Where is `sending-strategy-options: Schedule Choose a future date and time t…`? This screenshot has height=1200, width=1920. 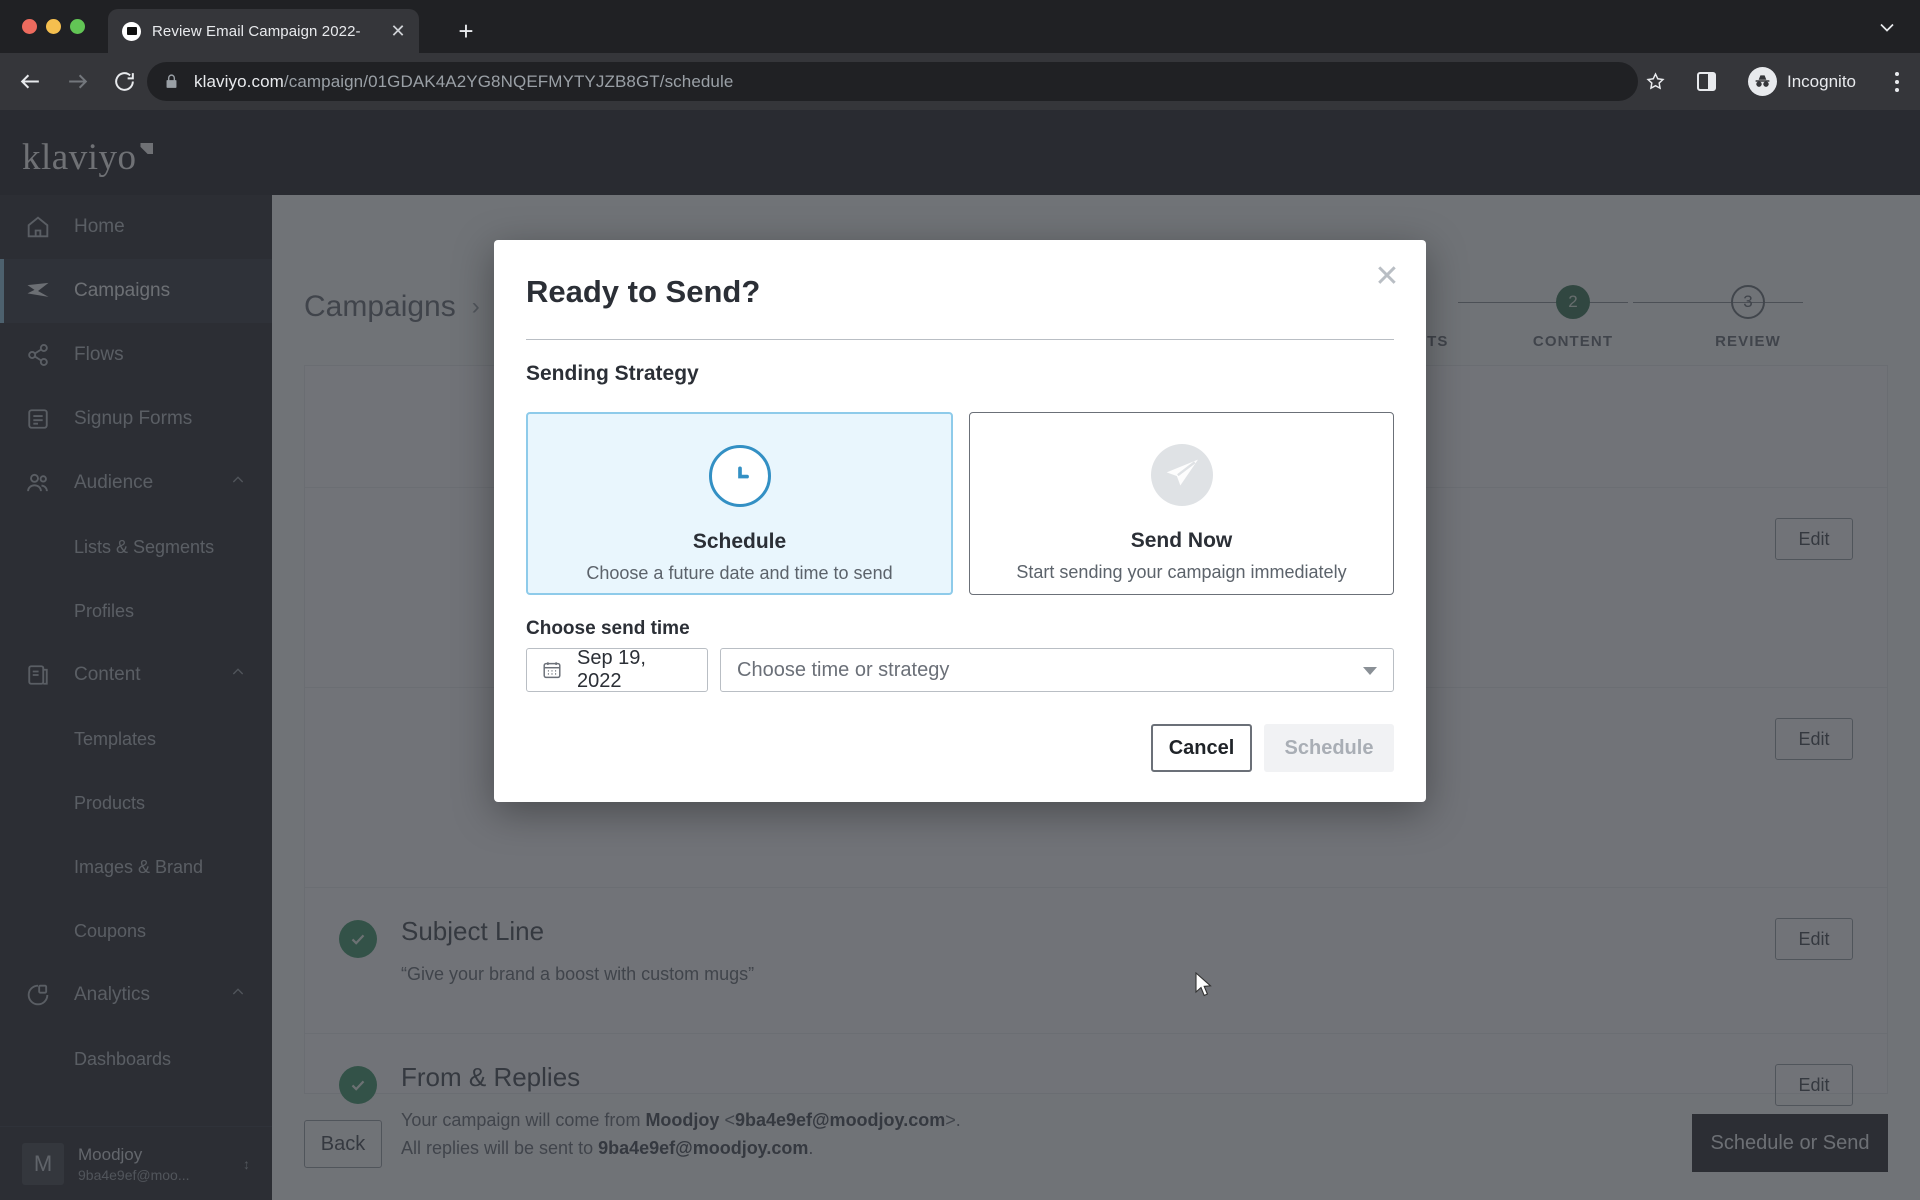
sending-strategy-options: Schedule Choose a future date and time t… is located at coordinates (960, 503).